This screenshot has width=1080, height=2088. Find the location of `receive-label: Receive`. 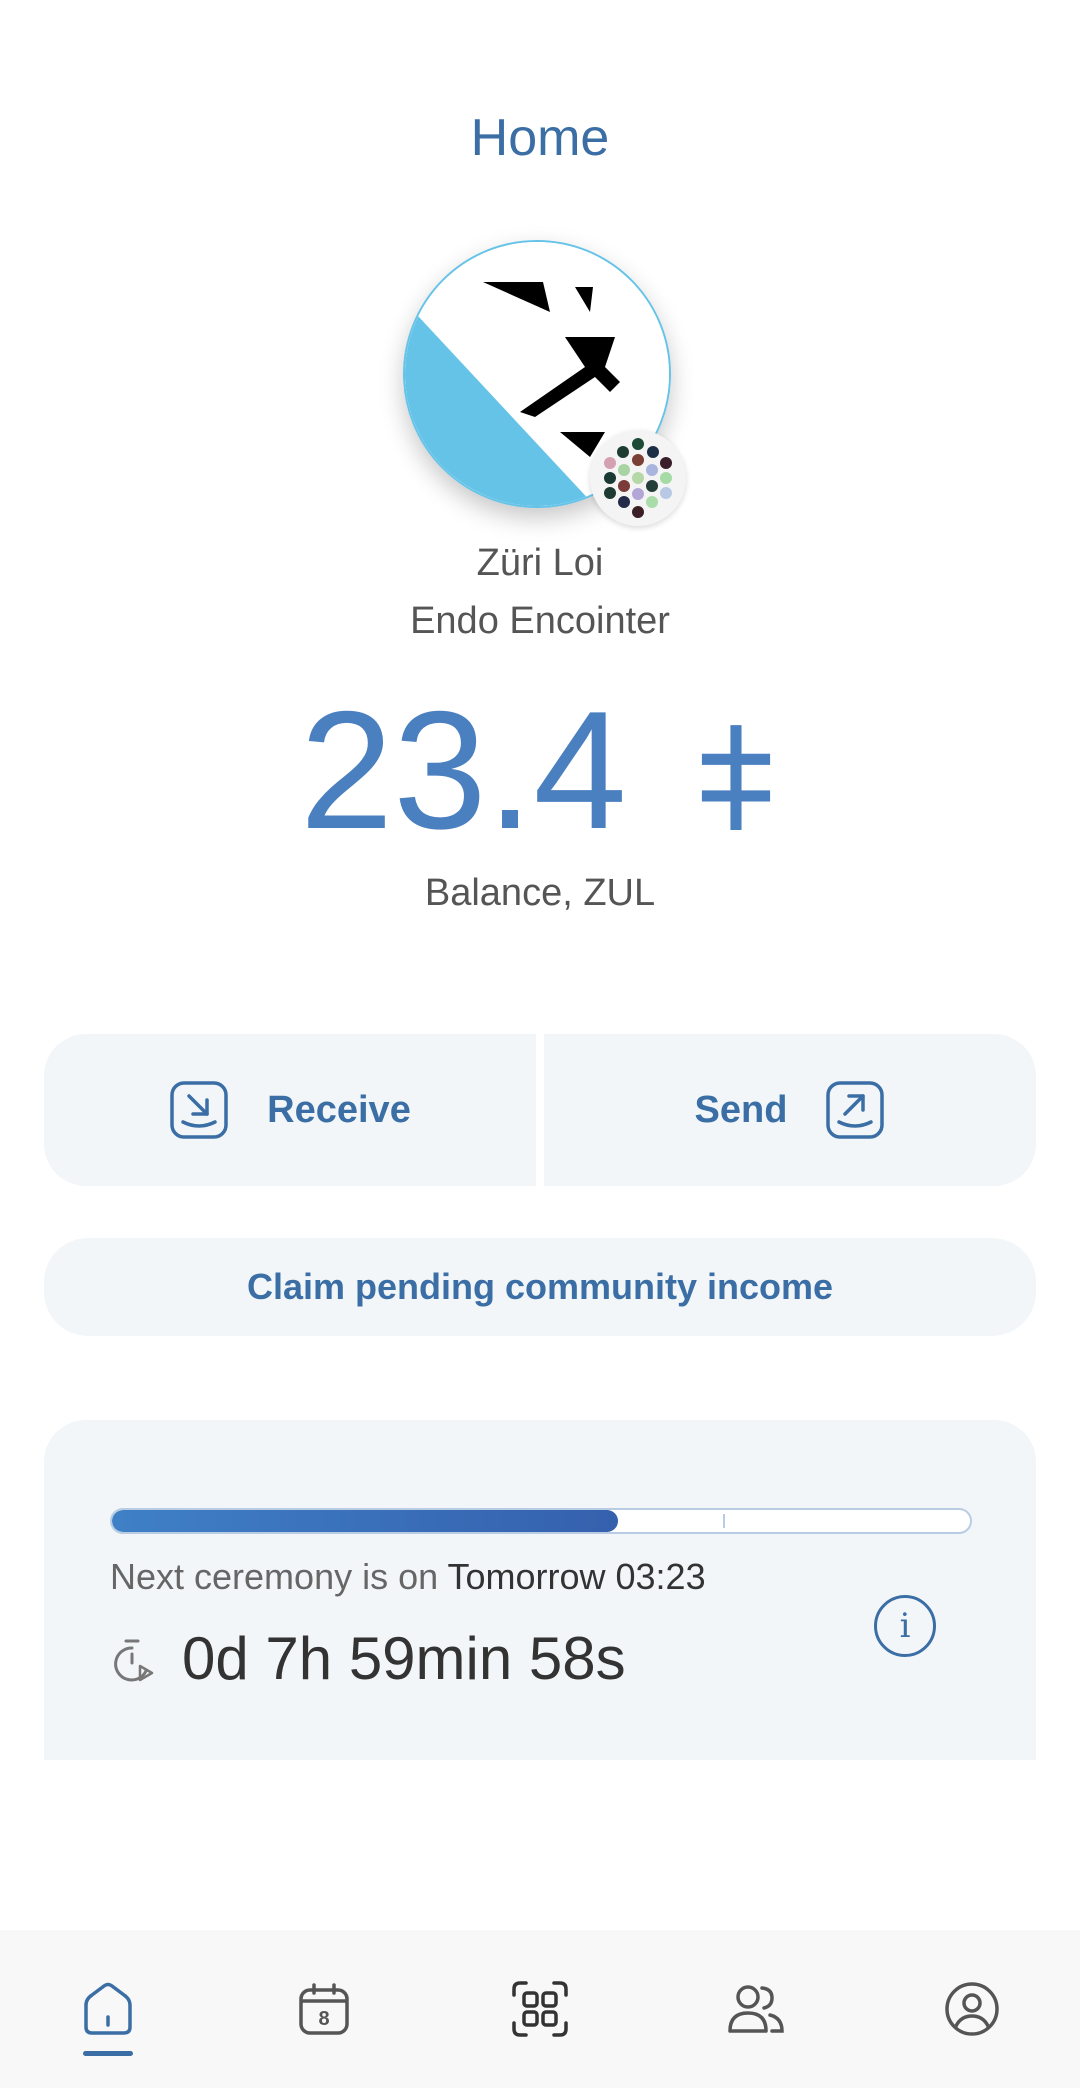

receive-label: Receive is located at coordinates (339, 1109).